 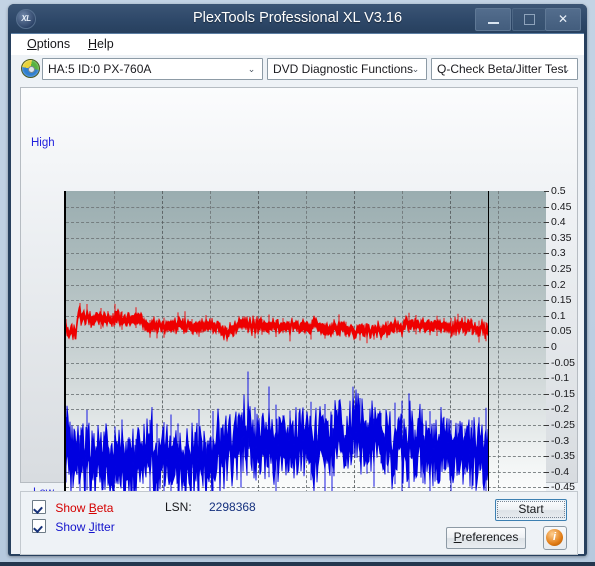 I want to click on show-beta-pre: Show, so click(x=72, y=508).